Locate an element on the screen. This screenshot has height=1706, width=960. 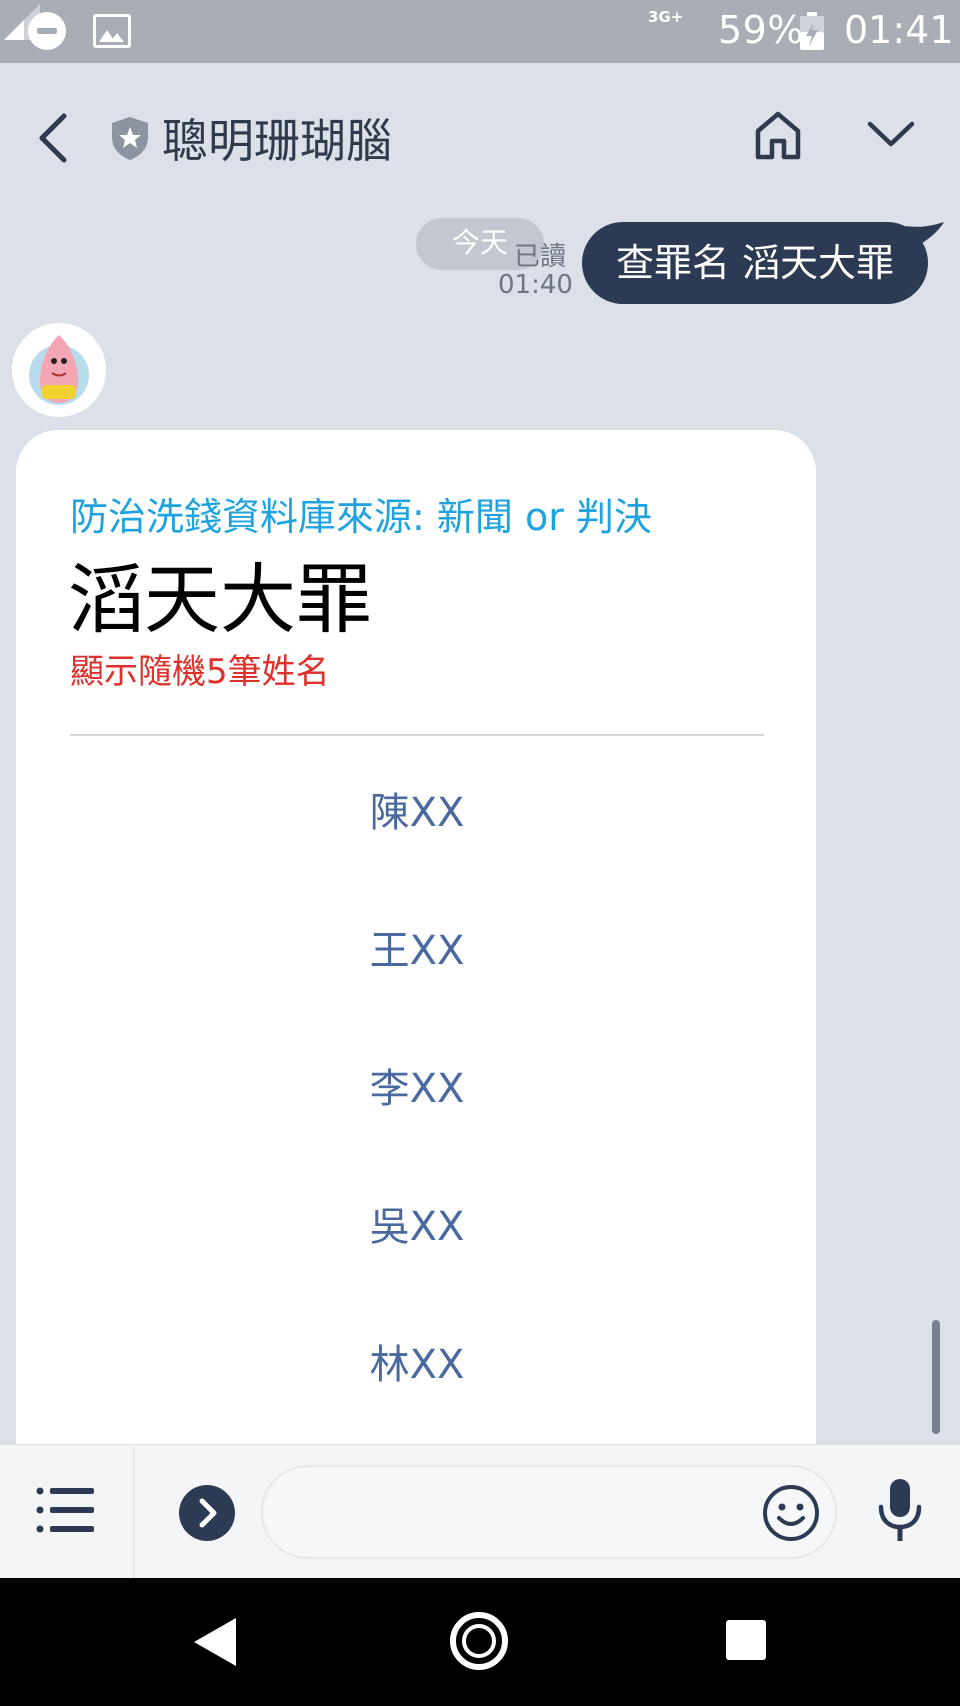
nav-recents-icon is located at coordinates (746, 1640).